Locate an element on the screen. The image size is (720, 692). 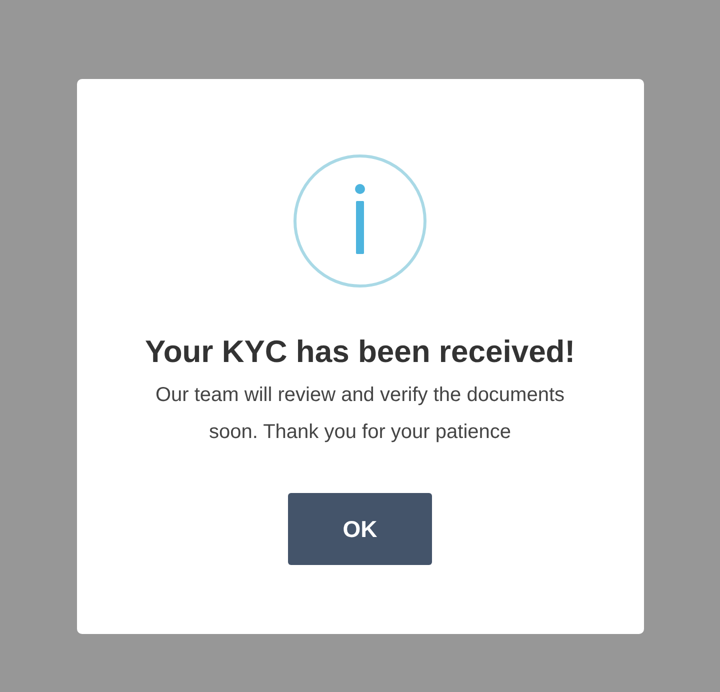
ok-button: OK is located at coordinates (360, 529).